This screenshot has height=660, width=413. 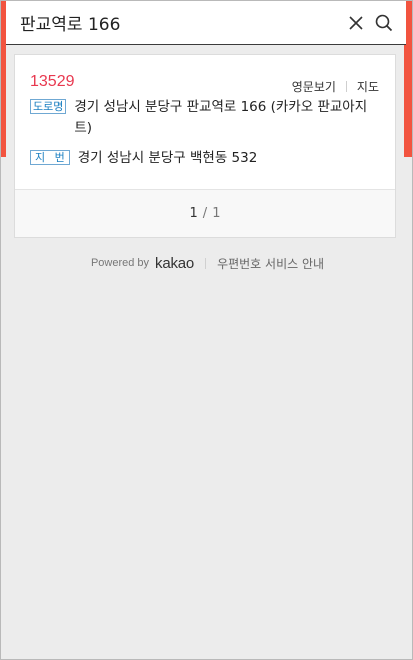 I want to click on search-bar, so click(x=206, y=22).